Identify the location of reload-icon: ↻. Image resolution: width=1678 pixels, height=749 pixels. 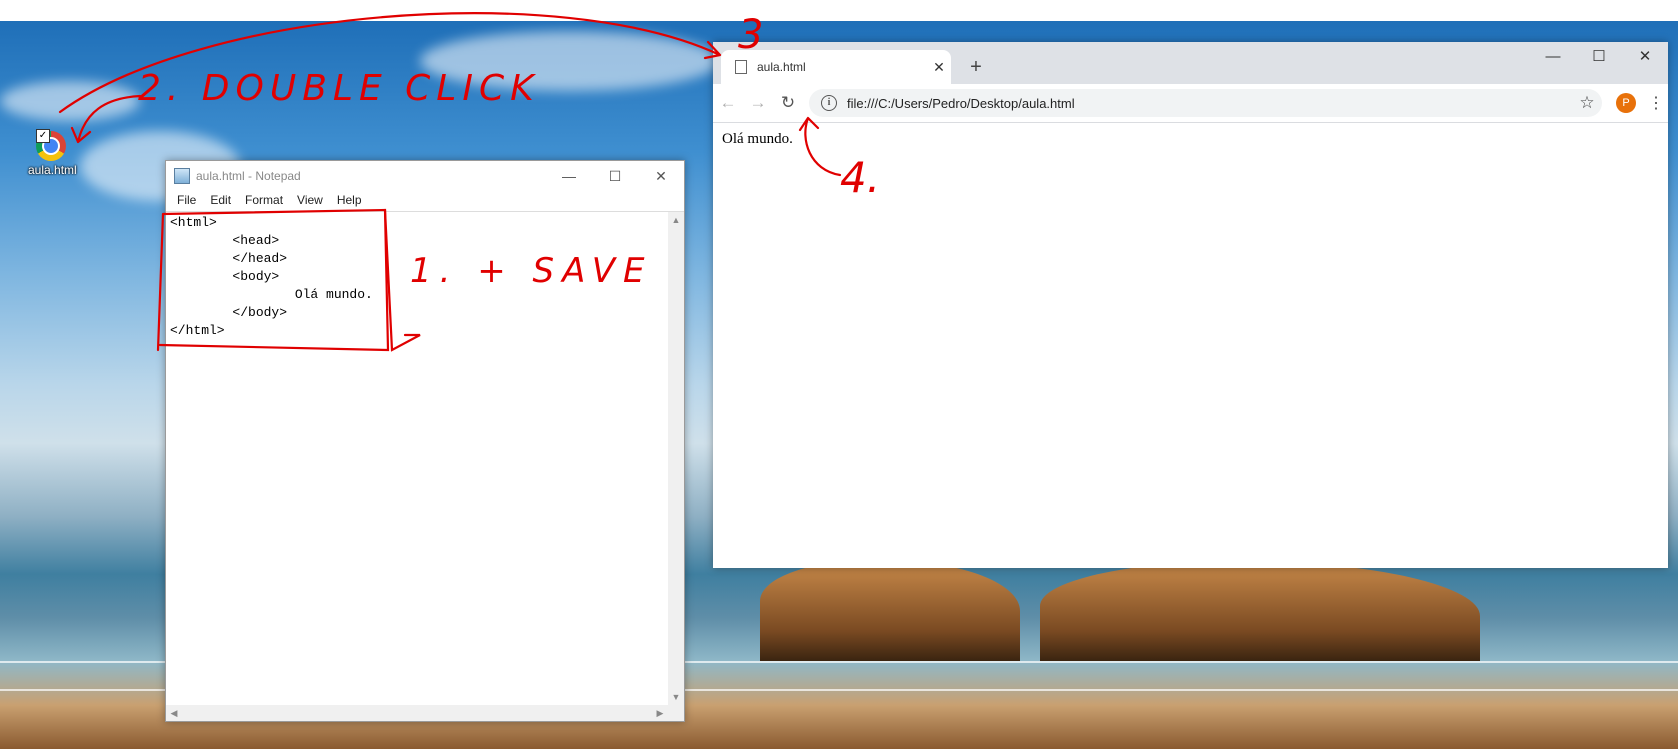
(788, 103).